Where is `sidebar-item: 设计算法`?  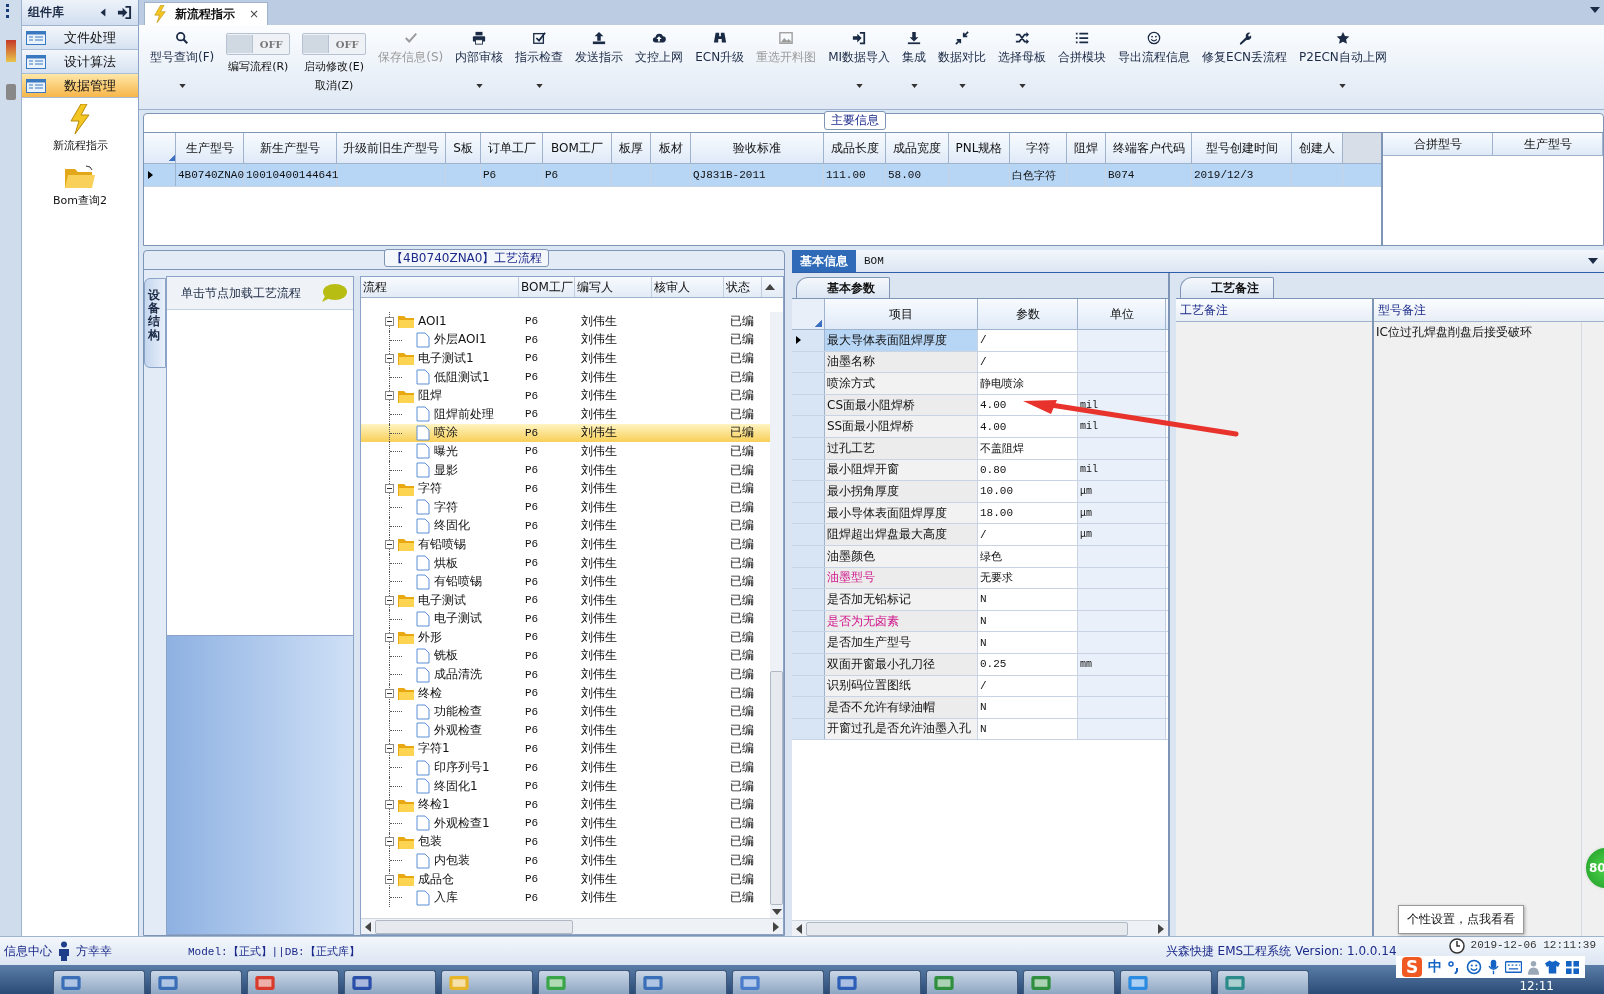
sidebar-item: 设计算法 is located at coordinates (80, 62).